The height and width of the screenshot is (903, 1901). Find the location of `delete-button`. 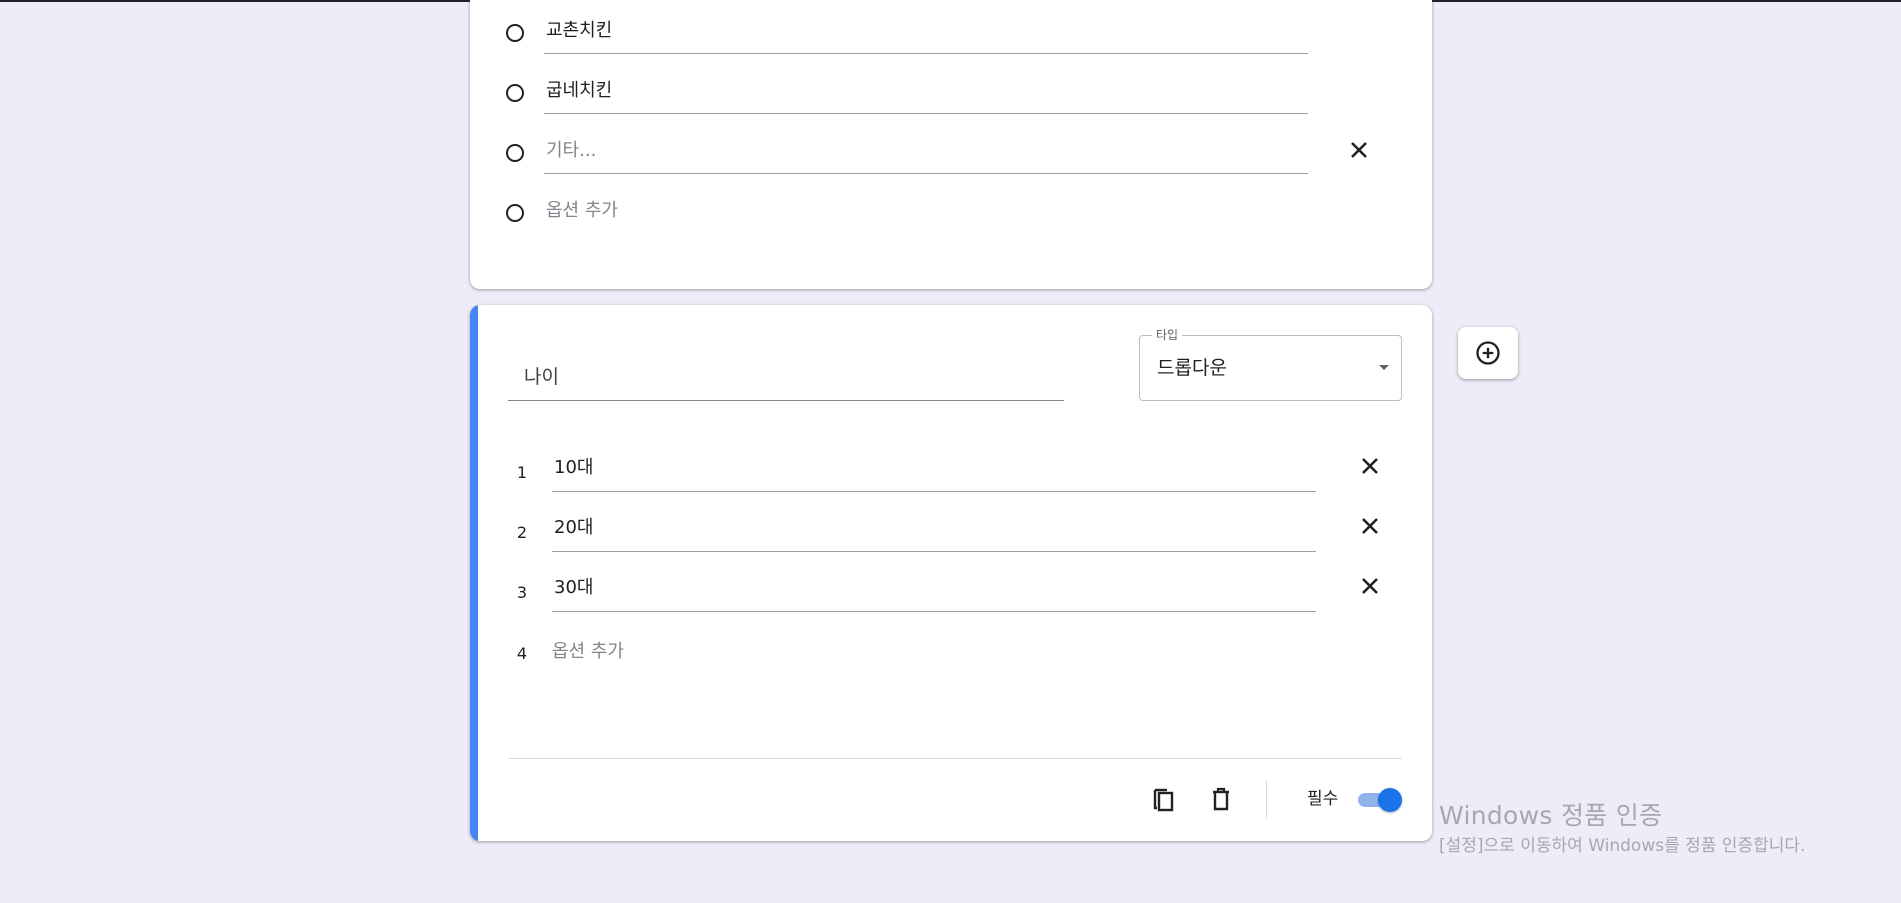

delete-button is located at coordinates (1221, 799).